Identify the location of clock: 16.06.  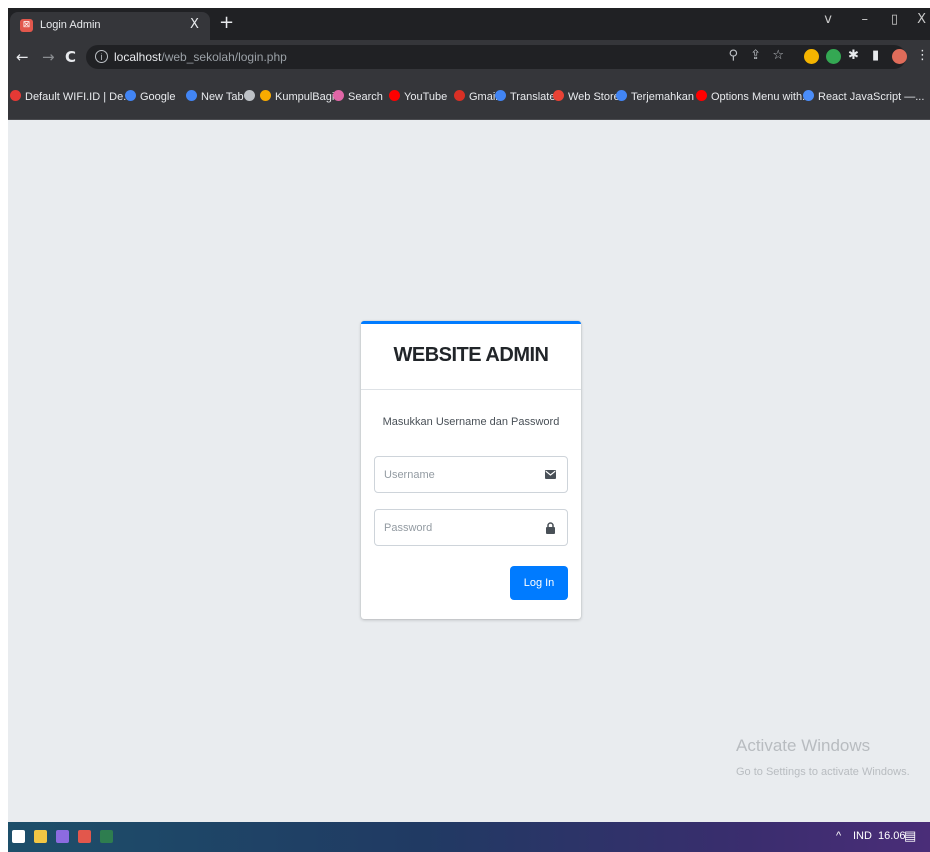
(892, 836).